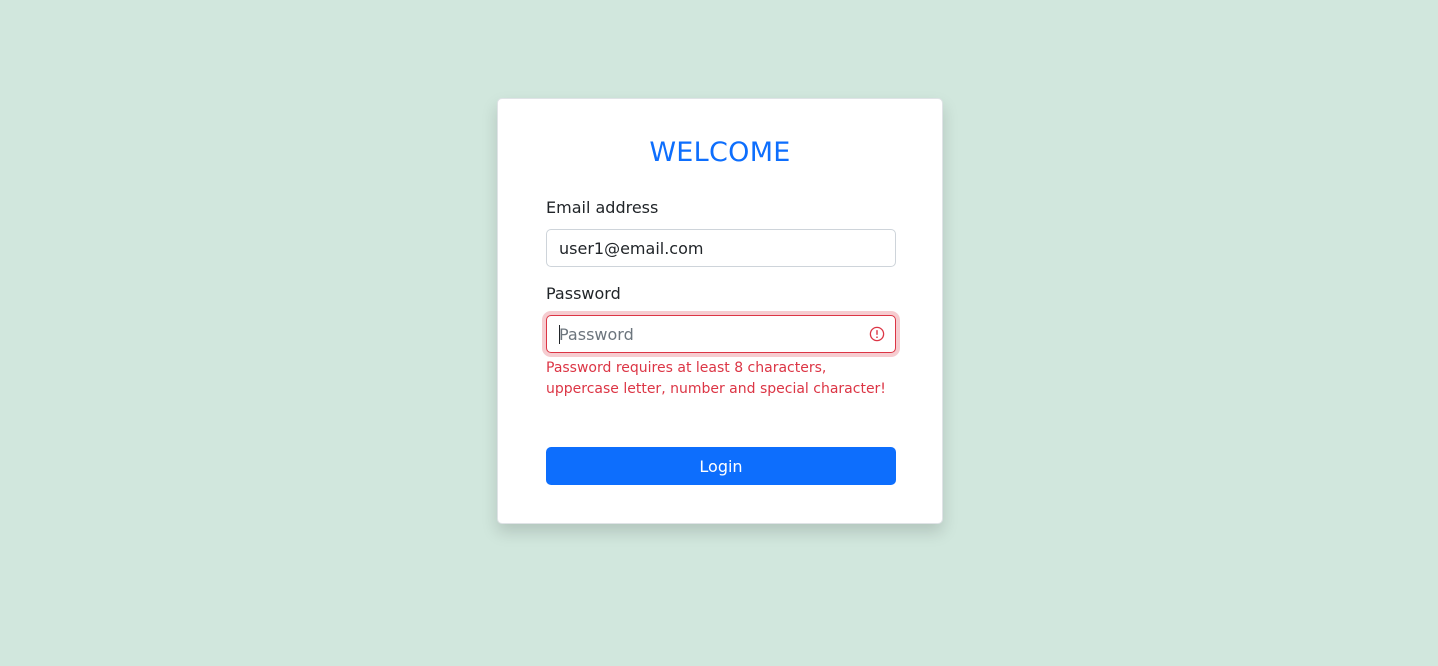  What do you see at coordinates (721, 466) in the screenshot?
I see `login-button: Login` at bounding box center [721, 466].